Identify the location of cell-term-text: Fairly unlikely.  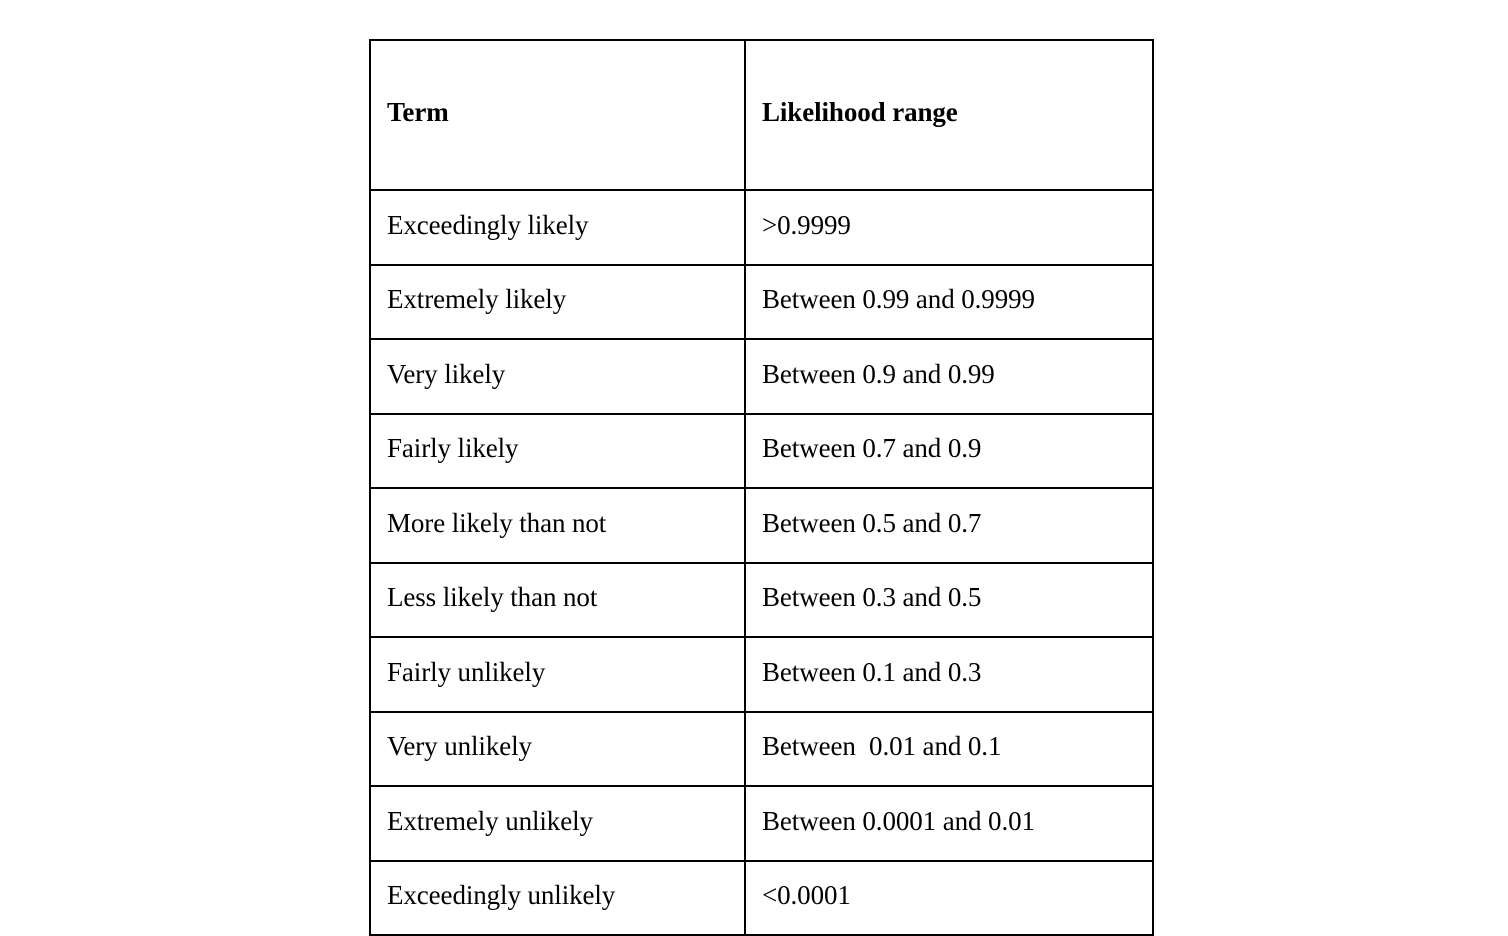
(466, 671).